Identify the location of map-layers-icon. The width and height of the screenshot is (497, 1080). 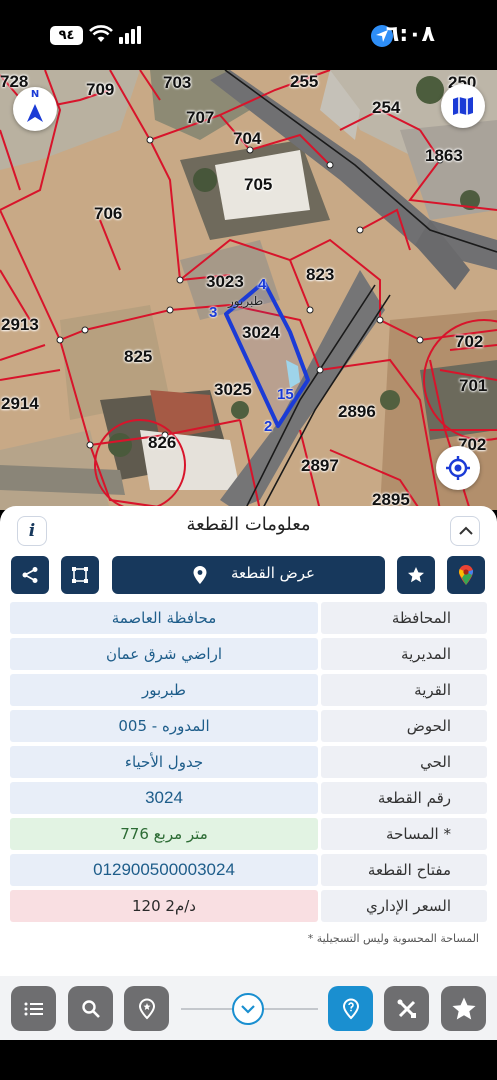
(463, 106).